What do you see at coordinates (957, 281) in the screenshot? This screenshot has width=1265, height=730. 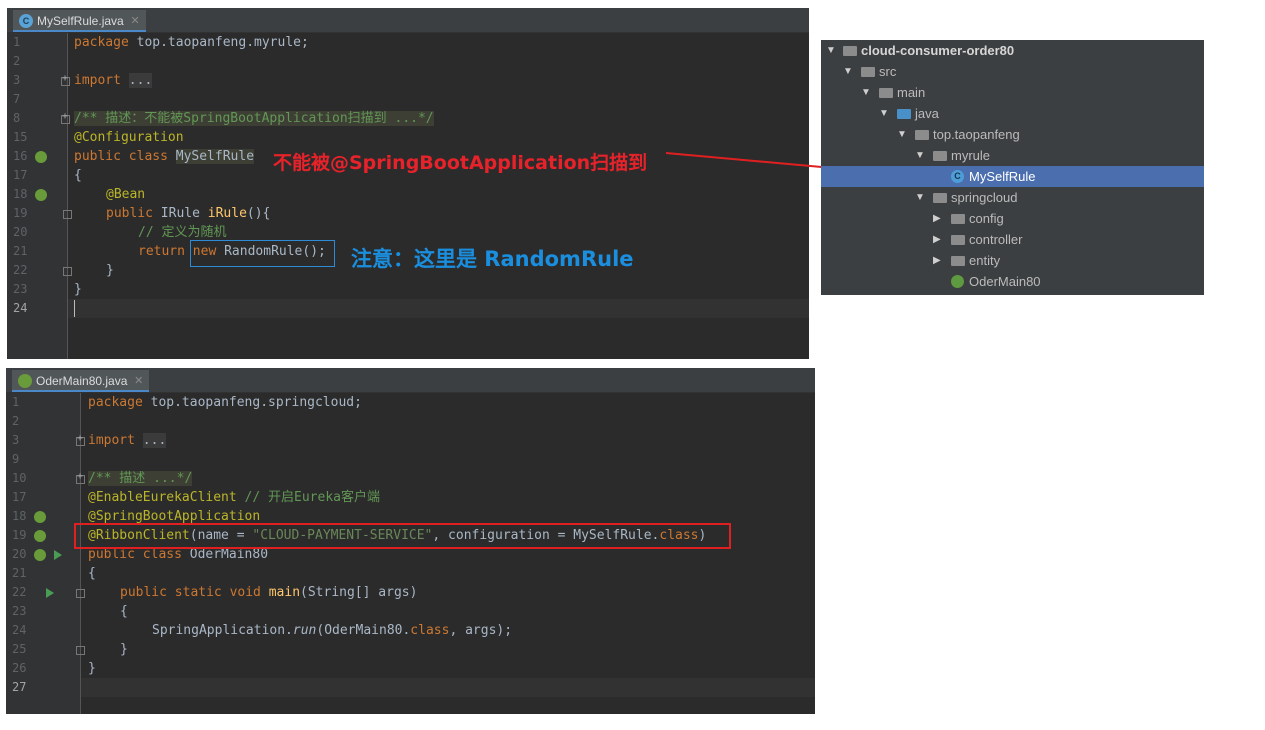 I see `spring-boot-class-icon` at bounding box center [957, 281].